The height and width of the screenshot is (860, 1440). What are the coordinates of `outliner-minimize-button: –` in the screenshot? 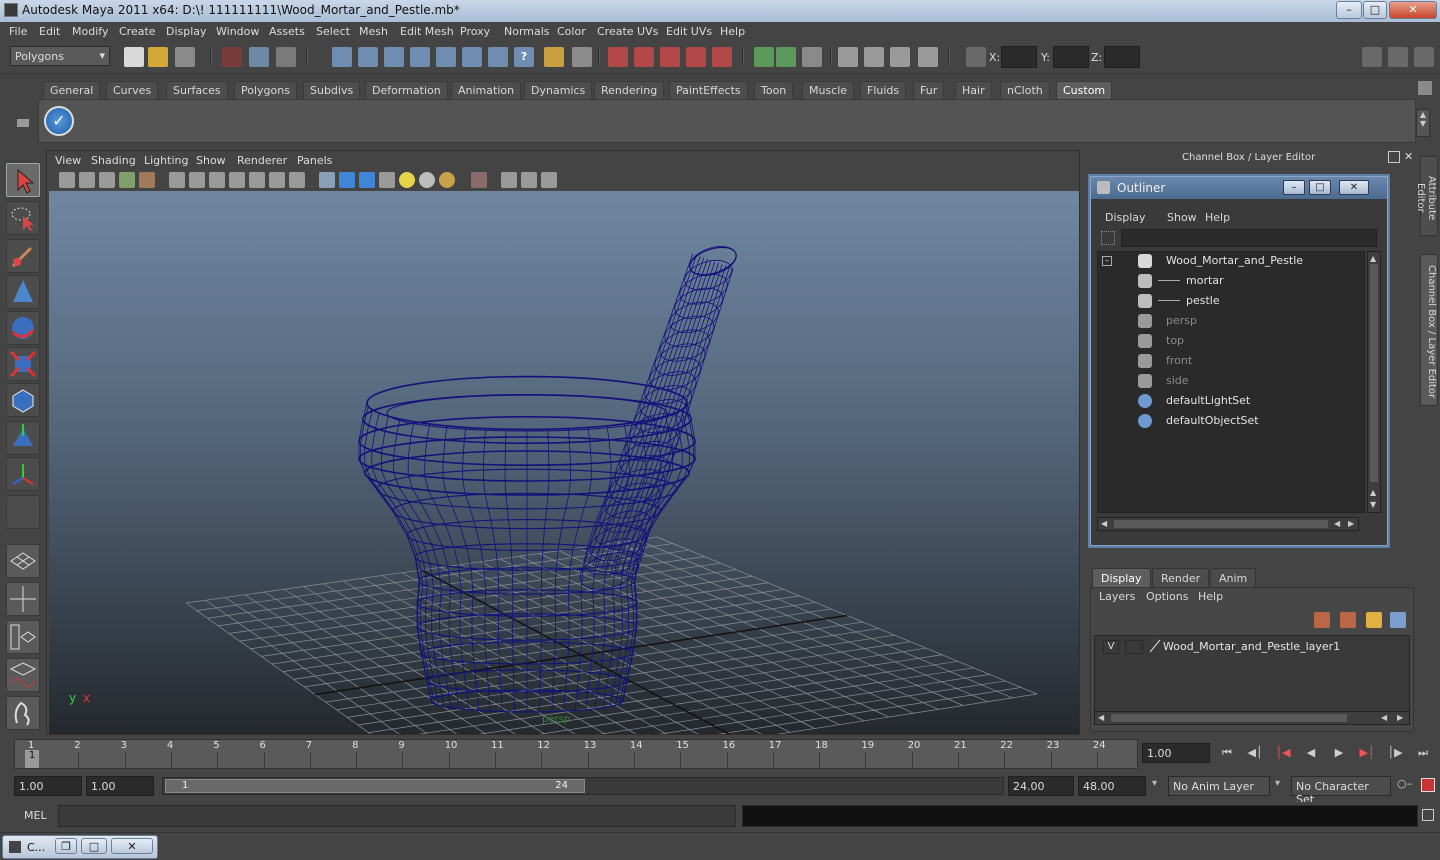 It's located at (1294, 187).